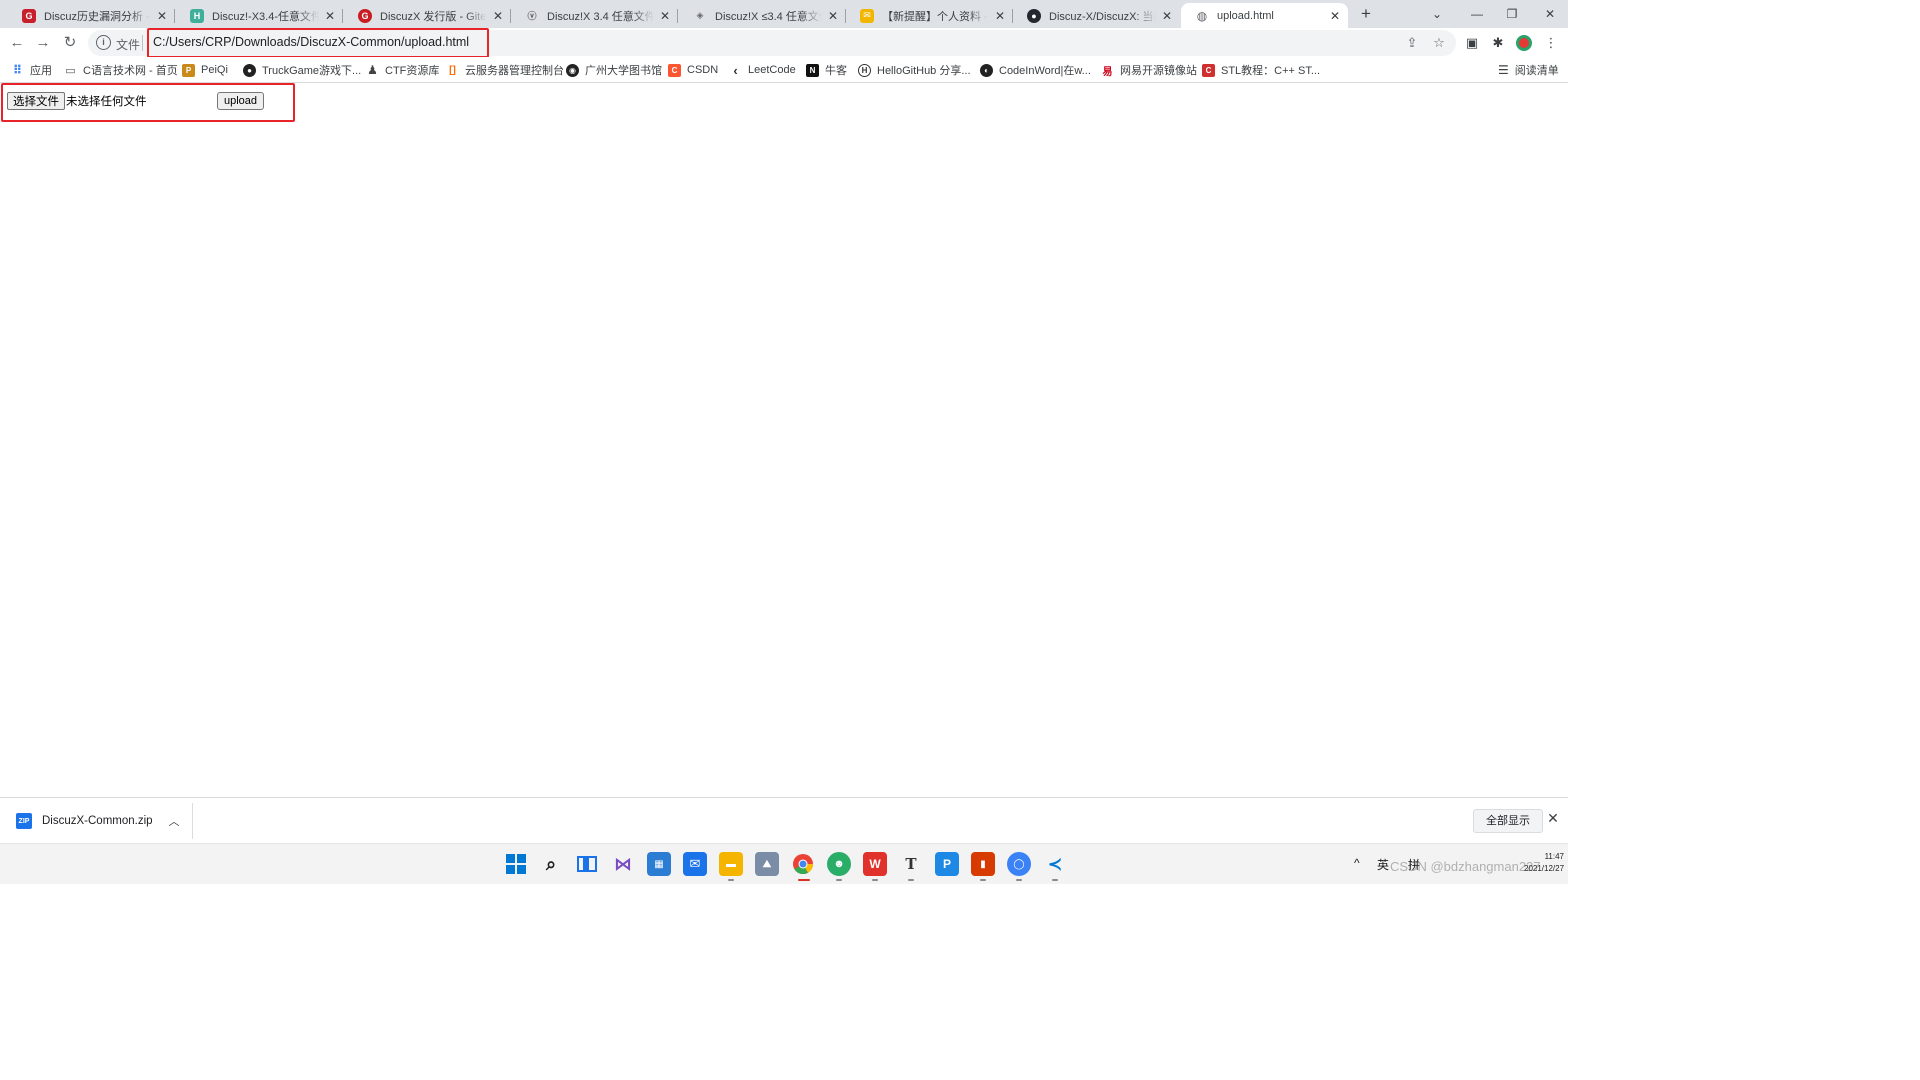 The width and height of the screenshot is (1920, 1080). Describe the element at coordinates (427, 15) in the screenshot. I see `tab-gitee: G DiscuzX 发行版 - Gitee.com ✕` at that location.